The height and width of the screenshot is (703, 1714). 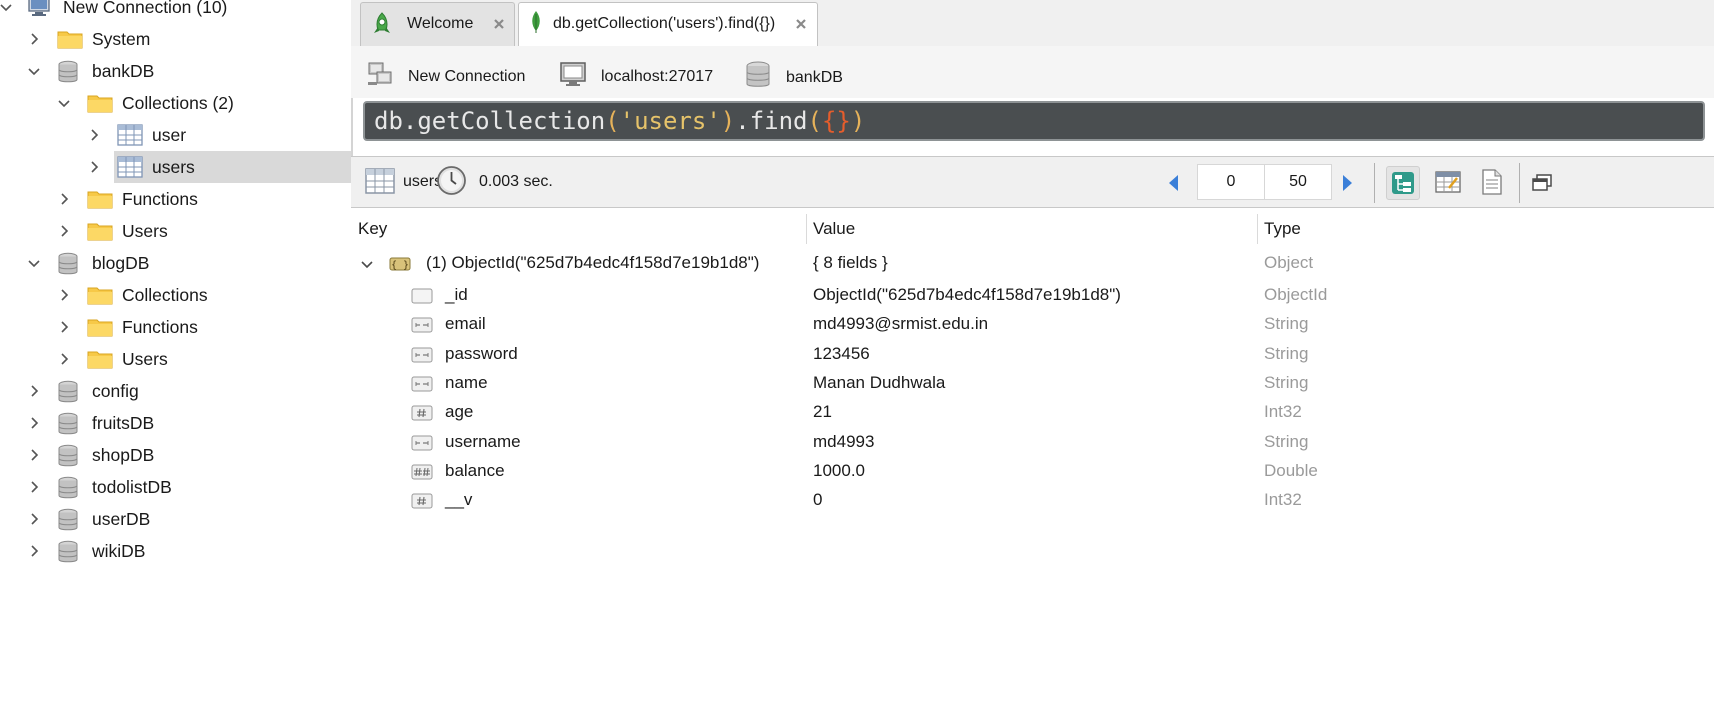 What do you see at coordinates (668, 24) in the screenshot?
I see `tab-query: db.getCollection('users').find({})` at bounding box center [668, 24].